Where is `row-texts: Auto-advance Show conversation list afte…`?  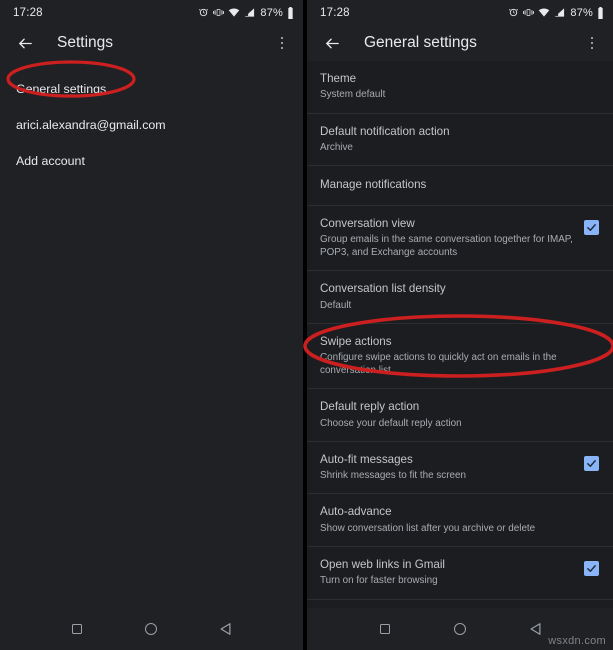 row-texts: Auto-advance Show conversation list afte… is located at coordinates (459, 520).